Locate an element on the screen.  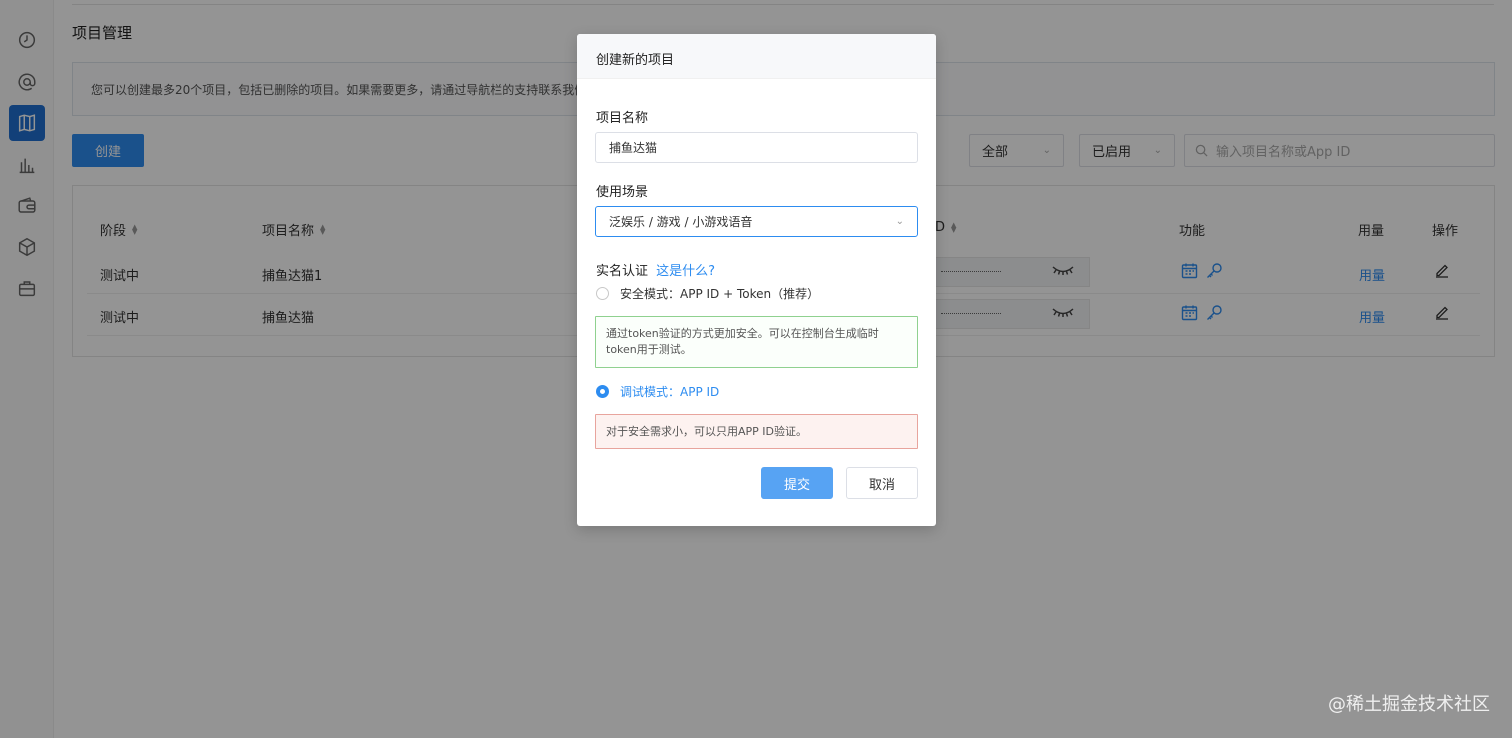
secure-mode-label: 安全模式：APP ID + Token（推荐） is located at coordinates (719, 293).